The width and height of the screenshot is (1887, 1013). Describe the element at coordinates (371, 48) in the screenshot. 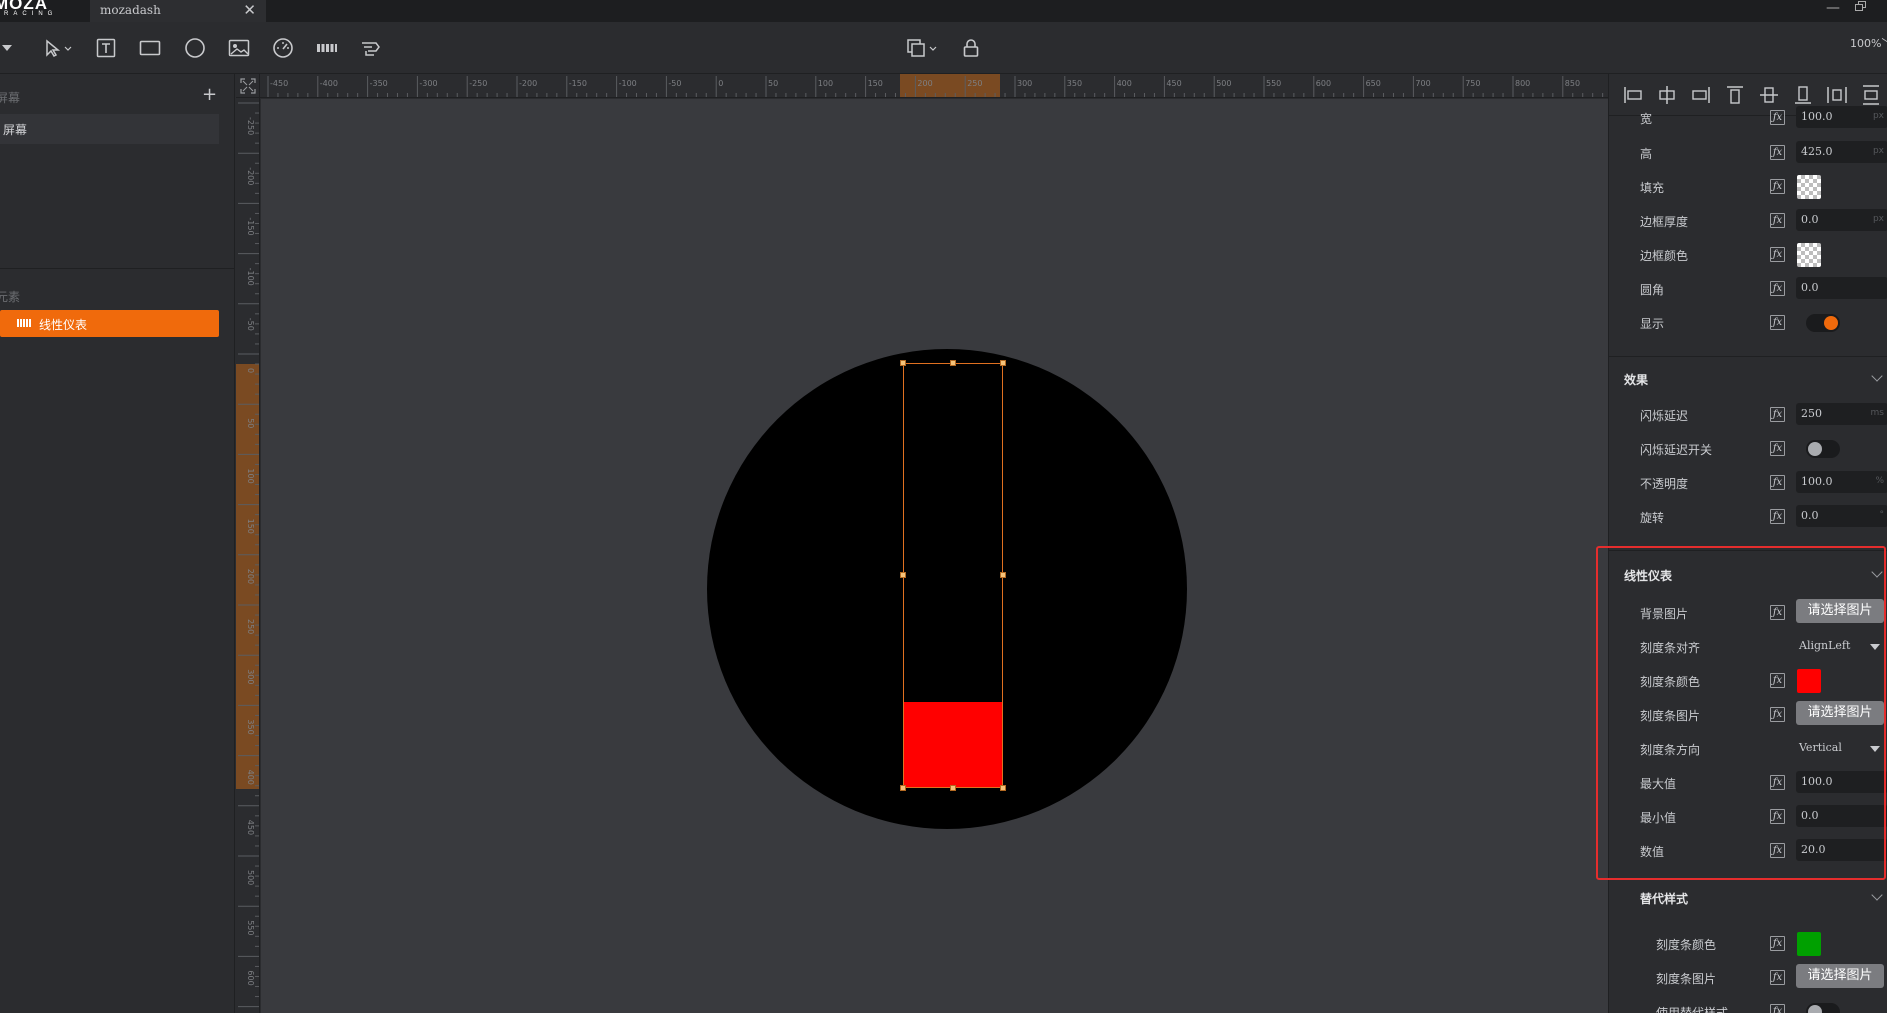

I see `sweep-tool-icon` at that location.